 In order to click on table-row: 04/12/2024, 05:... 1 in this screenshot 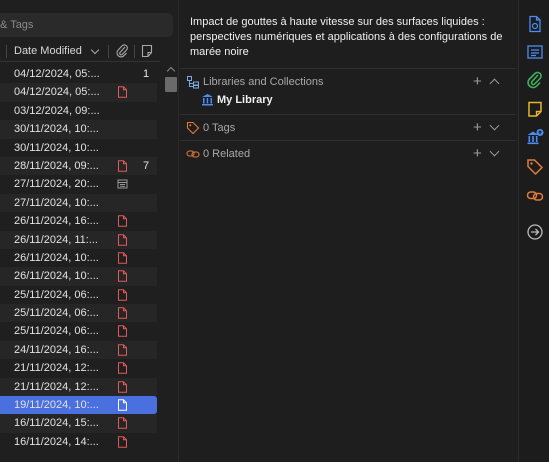, I will do `click(78, 74)`.